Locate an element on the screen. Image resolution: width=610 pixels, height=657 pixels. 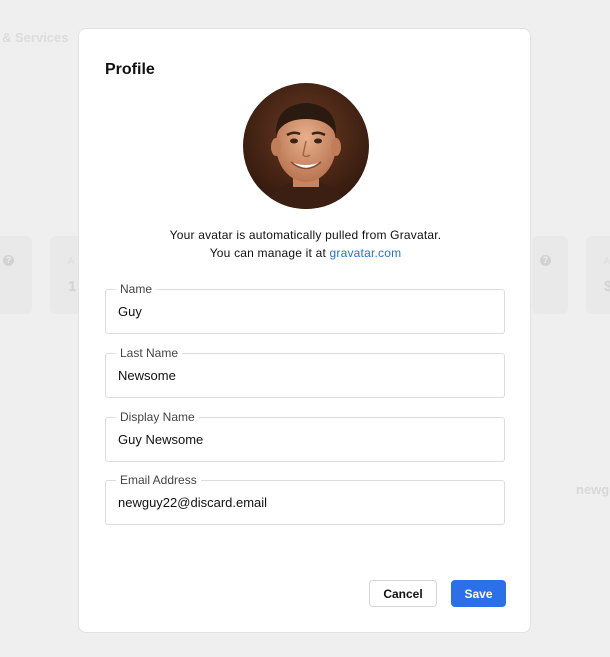
avatar is located at coordinates (306, 146).